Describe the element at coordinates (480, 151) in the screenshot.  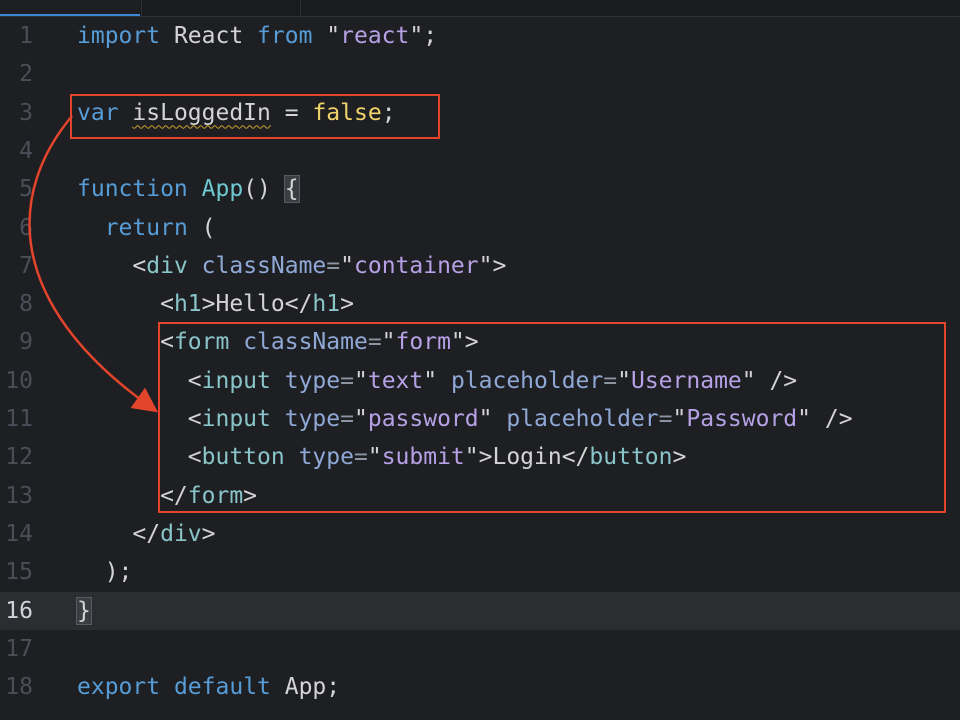
I see `code-line: 4` at that location.